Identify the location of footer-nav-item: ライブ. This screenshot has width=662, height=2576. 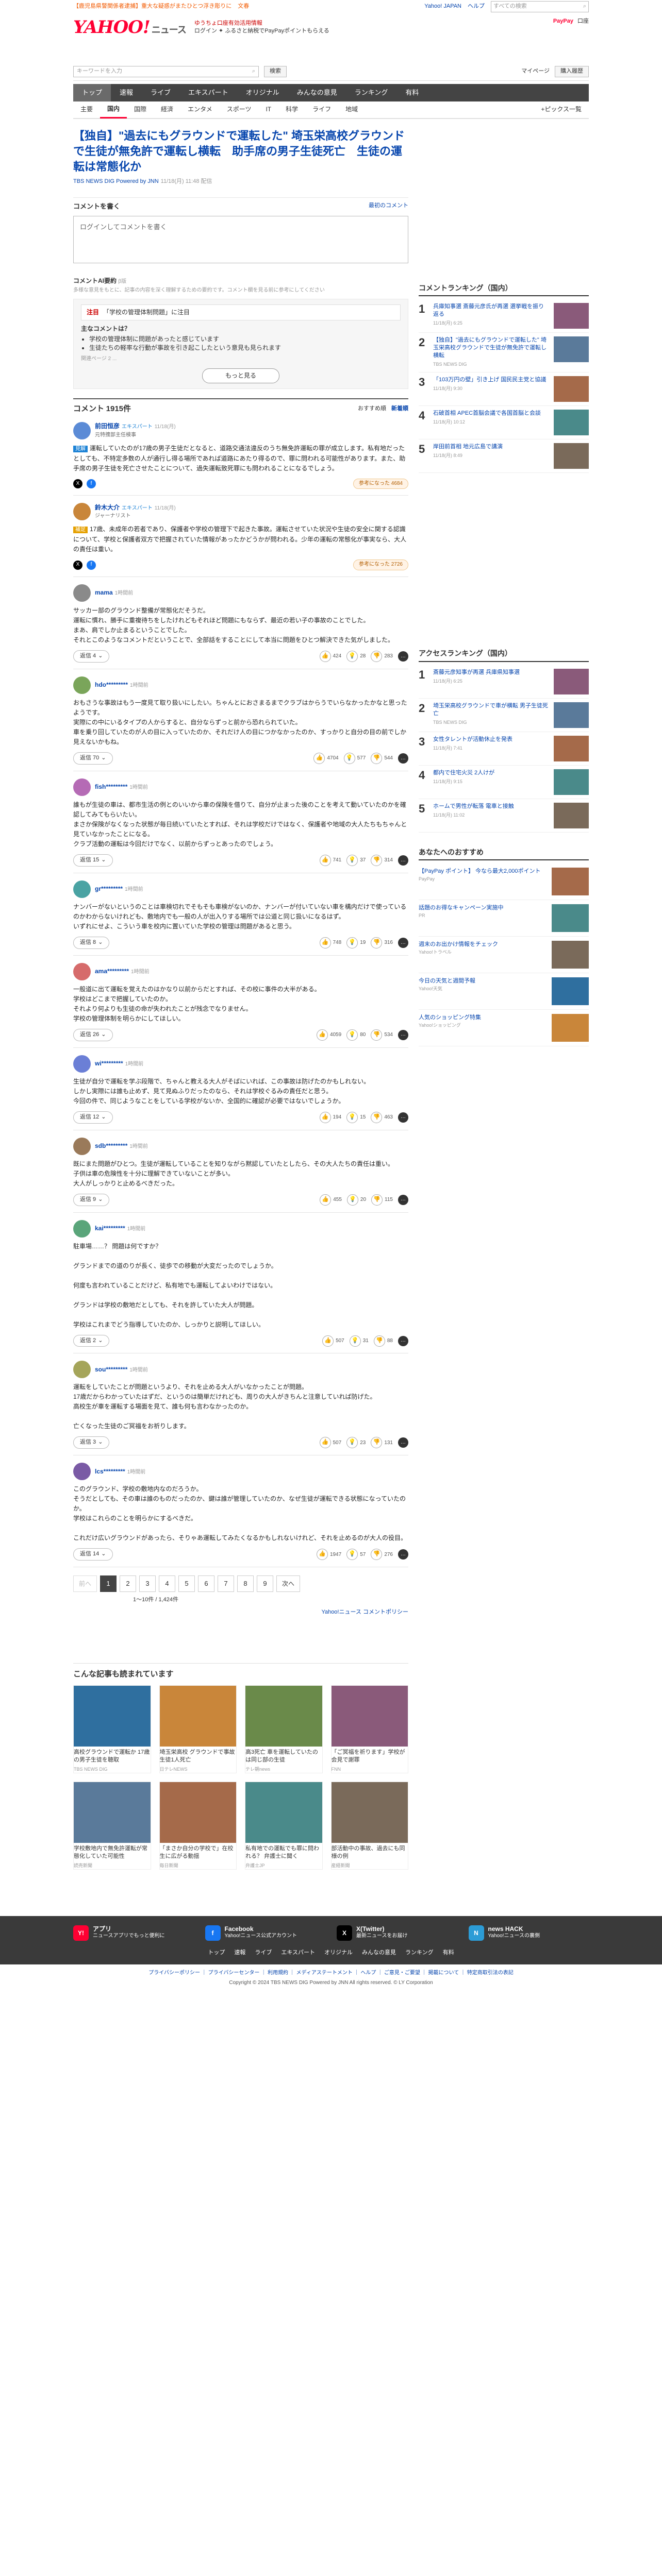
(263, 1953).